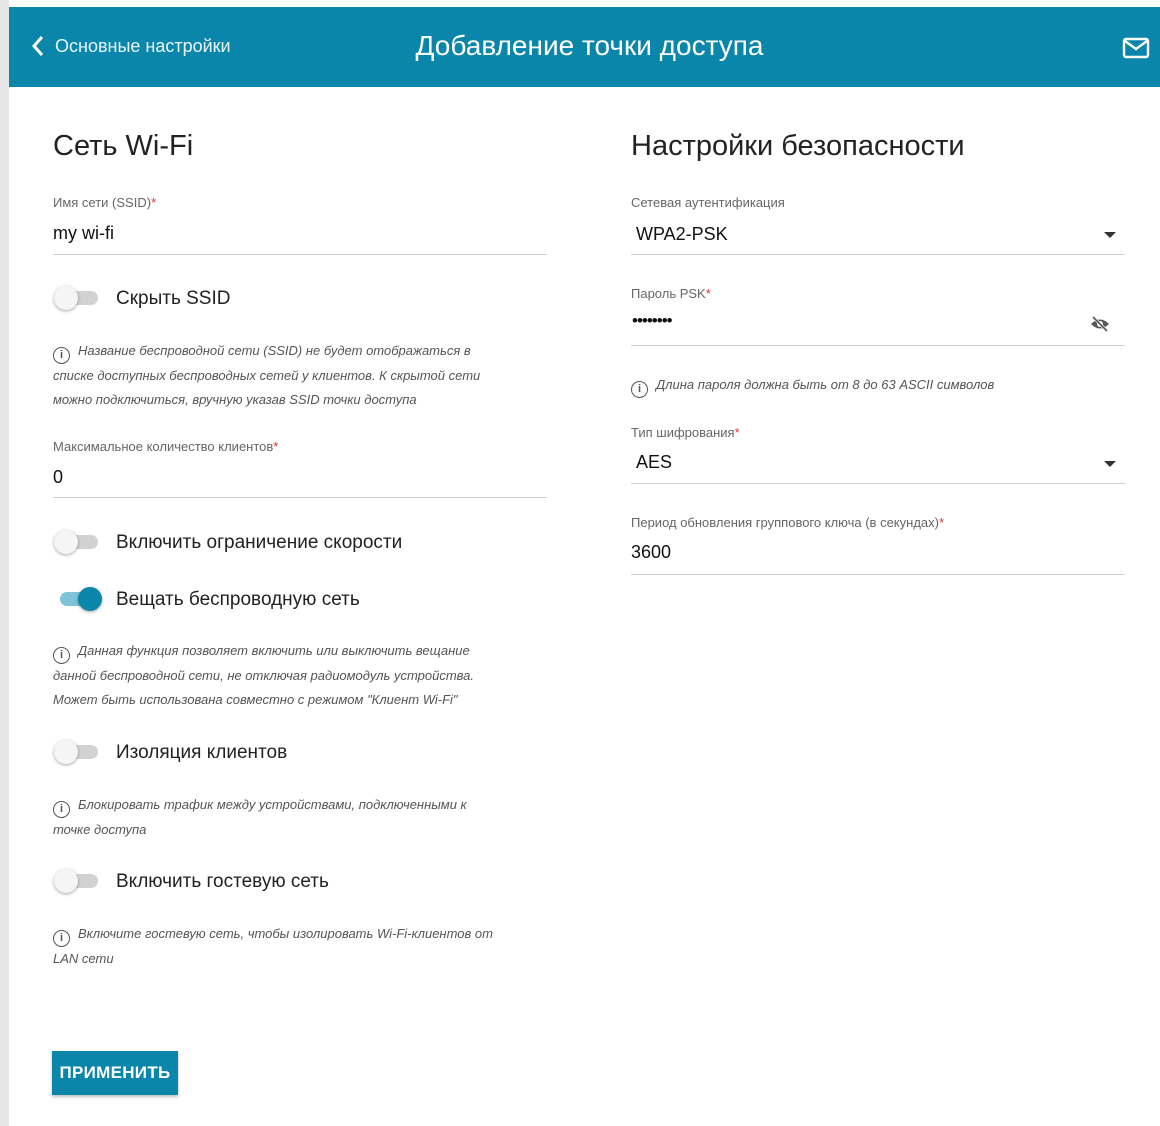  I want to click on broadcast-toggle, so click(79, 599).